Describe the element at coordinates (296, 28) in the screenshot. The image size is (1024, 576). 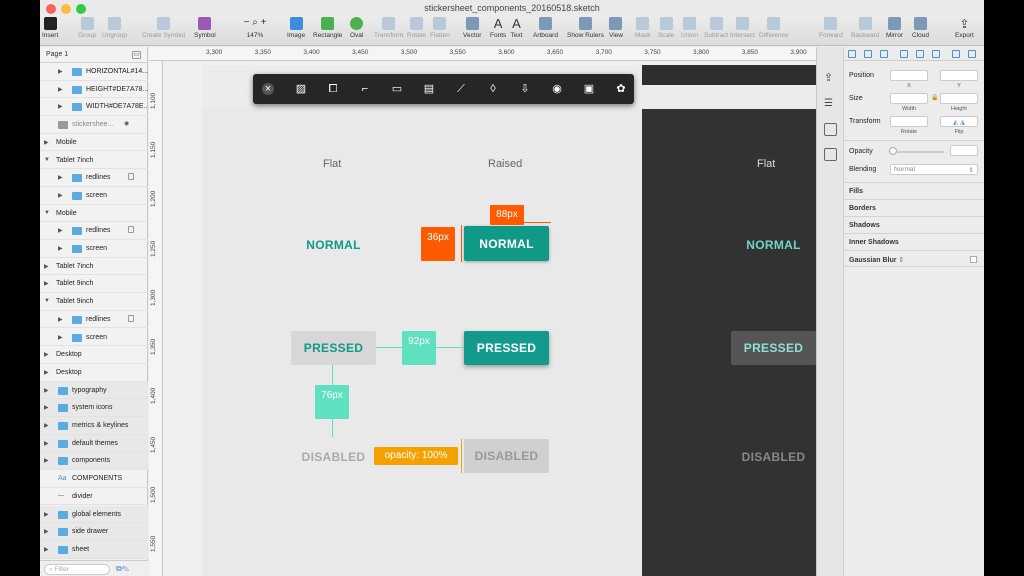
I see `image-tool-button: Image` at that location.